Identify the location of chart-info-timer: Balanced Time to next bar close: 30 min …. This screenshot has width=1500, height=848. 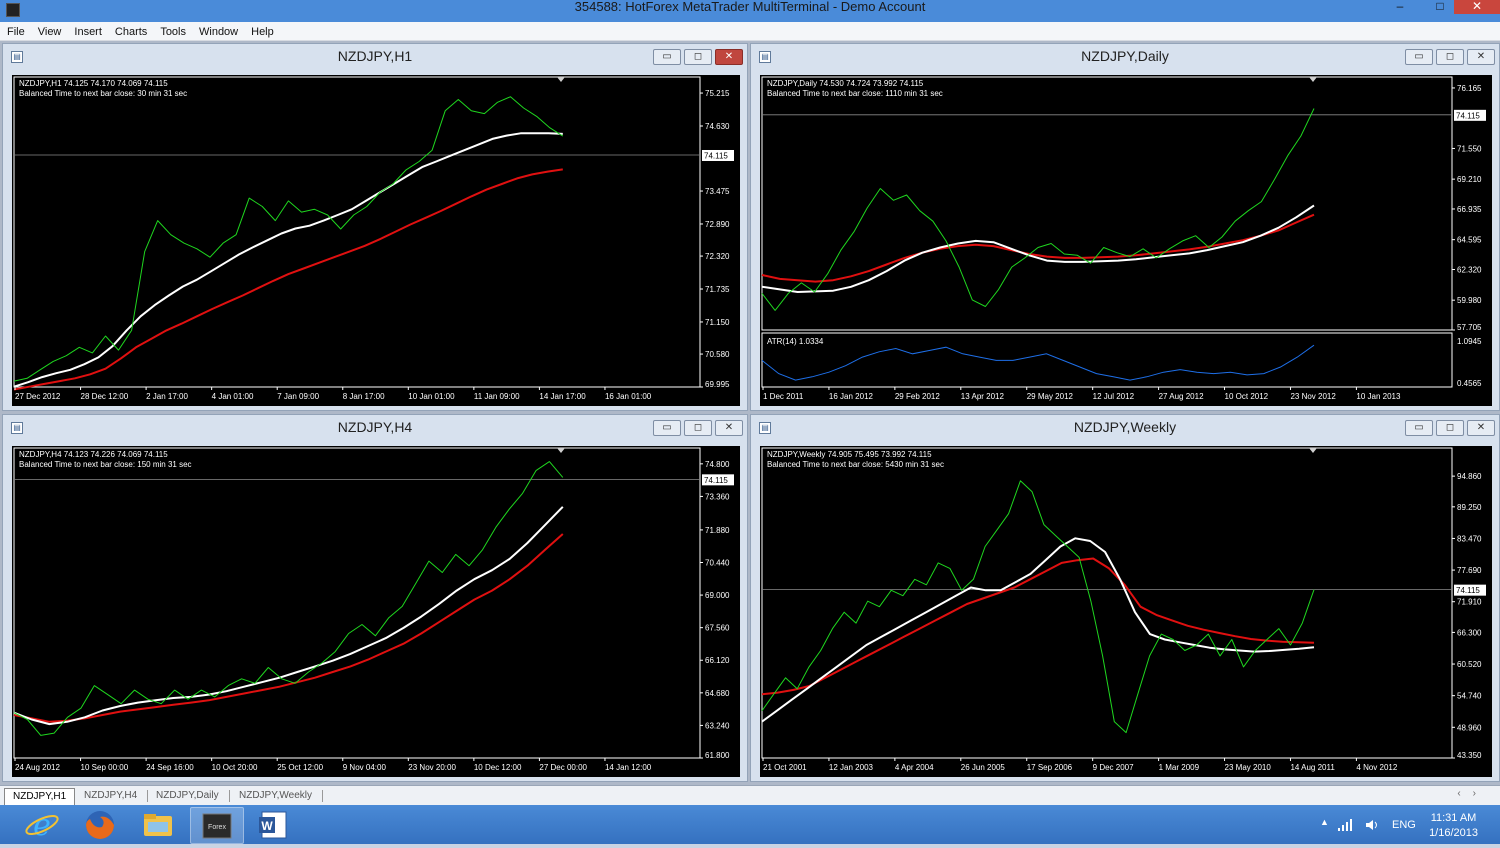
(103, 93).